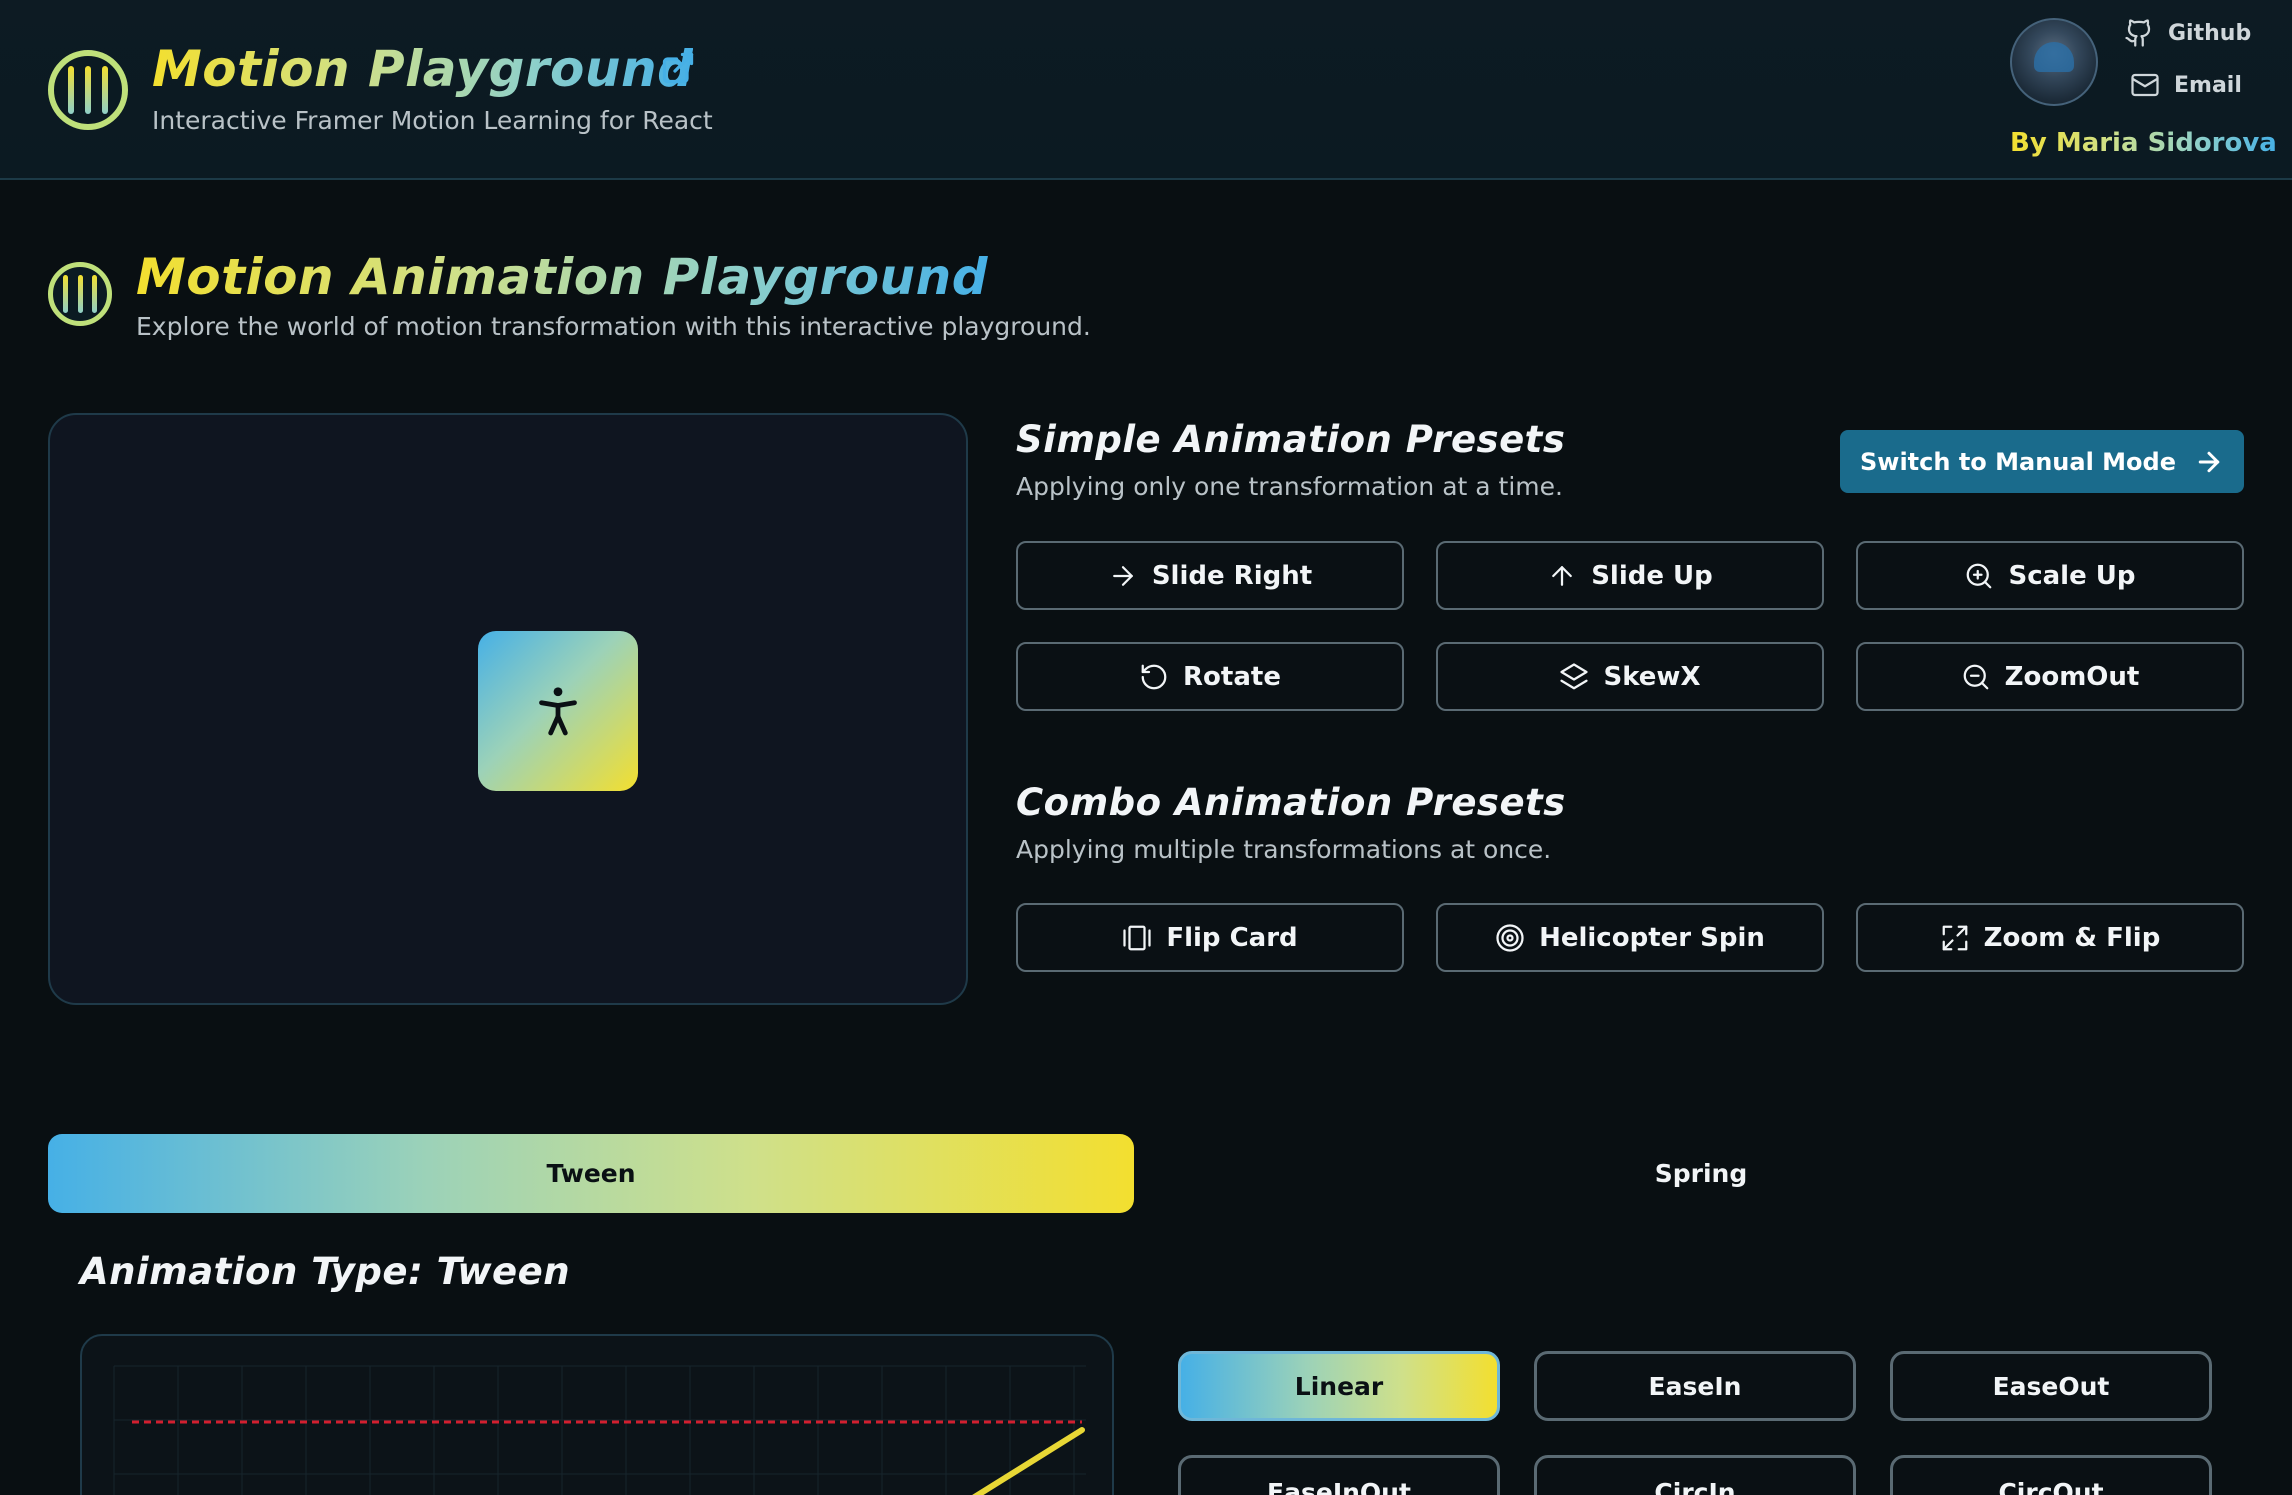 The image size is (2292, 1495). I want to click on easing-curve-line, so click(1028, 1461).